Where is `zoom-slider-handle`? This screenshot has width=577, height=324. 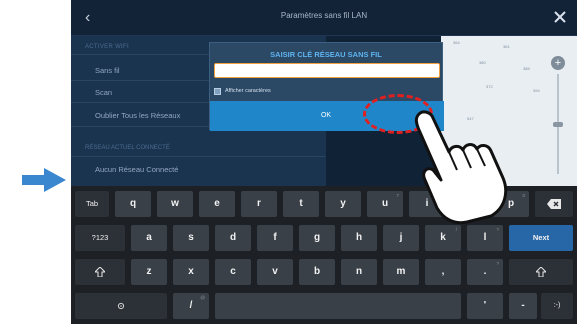 zoom-slider-handle is located at coordinates (558, 124).